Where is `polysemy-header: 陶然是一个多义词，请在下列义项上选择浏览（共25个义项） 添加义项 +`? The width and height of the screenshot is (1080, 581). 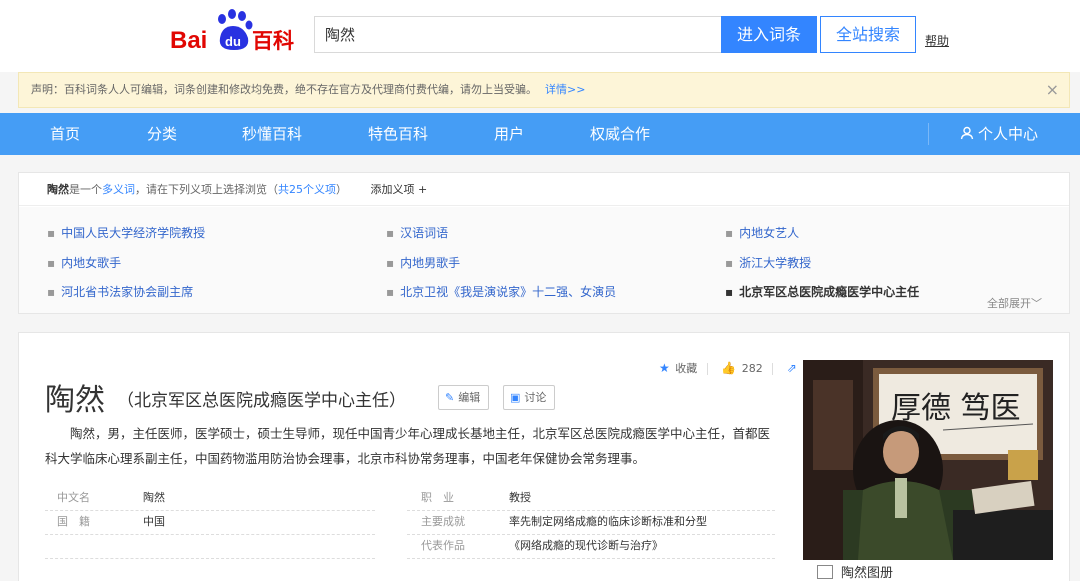
polysemy-header: 陶然是一个多义词，请在下列义项上选择浏览（共25个义项） 添加义项 + is located at coordinates (544, 189).